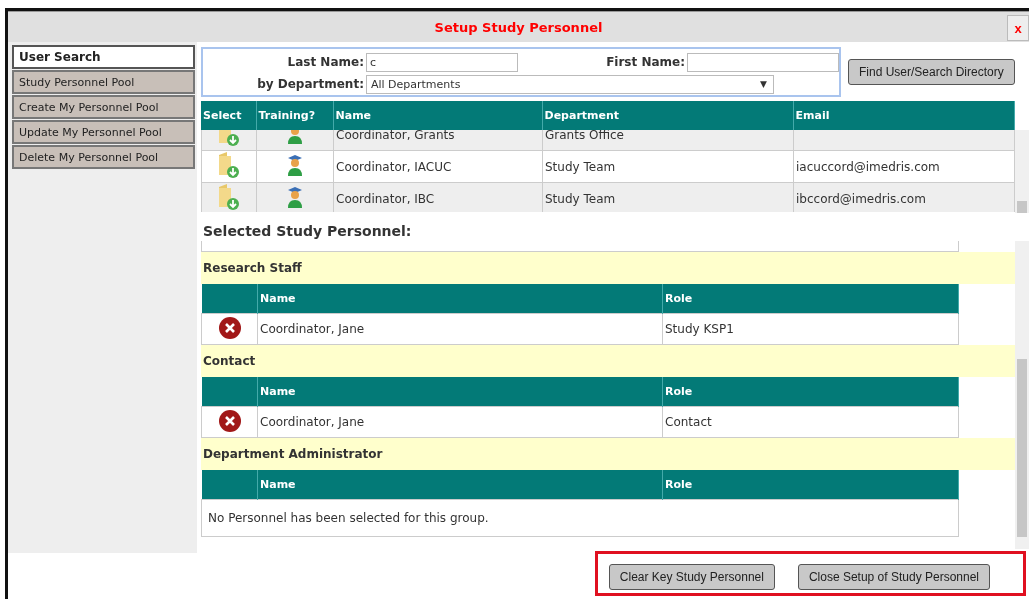  What do you see at coordinates (861, 198) in the screenshot?
I see `table-cell: ibccord@imedris.com` at bounding box center [861, 198].